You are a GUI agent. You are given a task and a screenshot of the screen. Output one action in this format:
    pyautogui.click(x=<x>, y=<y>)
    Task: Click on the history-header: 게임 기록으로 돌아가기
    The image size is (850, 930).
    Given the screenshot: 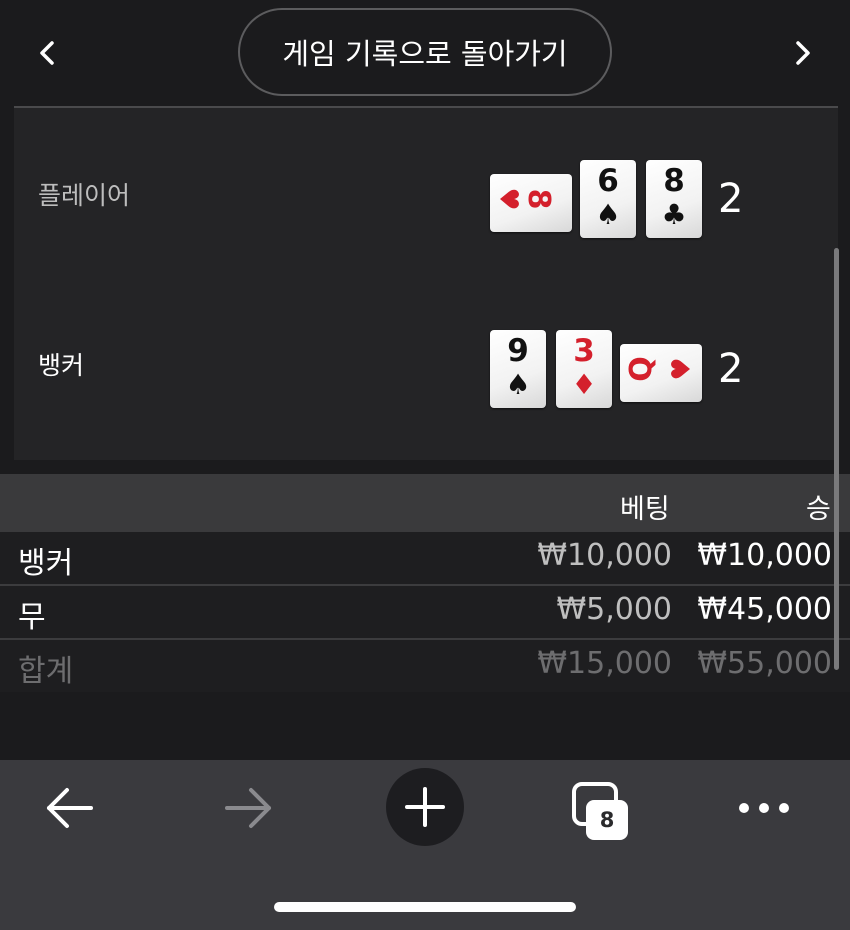 What is the action you would take?
    pyautogui.click(x=425, y=54)
    